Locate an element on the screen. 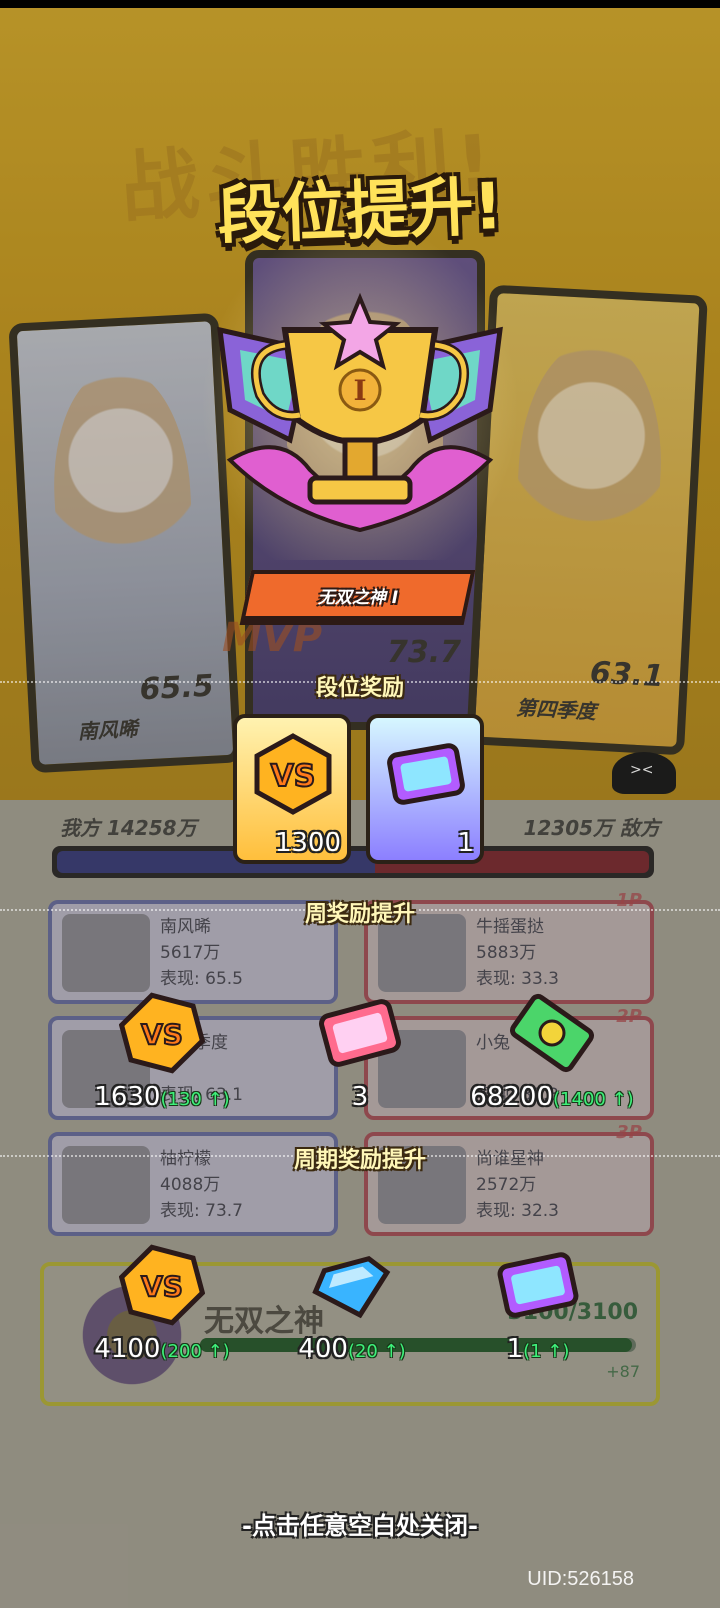 This screenshot has height=1608, width=720. rank-name-label: 无双之神 I is located at coordinates (358, 597).